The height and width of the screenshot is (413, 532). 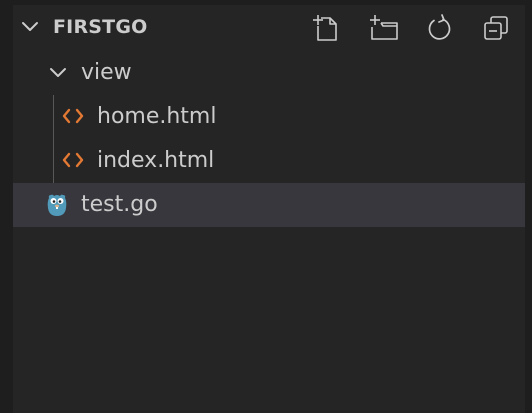 I want to click on tree-item-home-html: home.html, so click(x=269, y=117).